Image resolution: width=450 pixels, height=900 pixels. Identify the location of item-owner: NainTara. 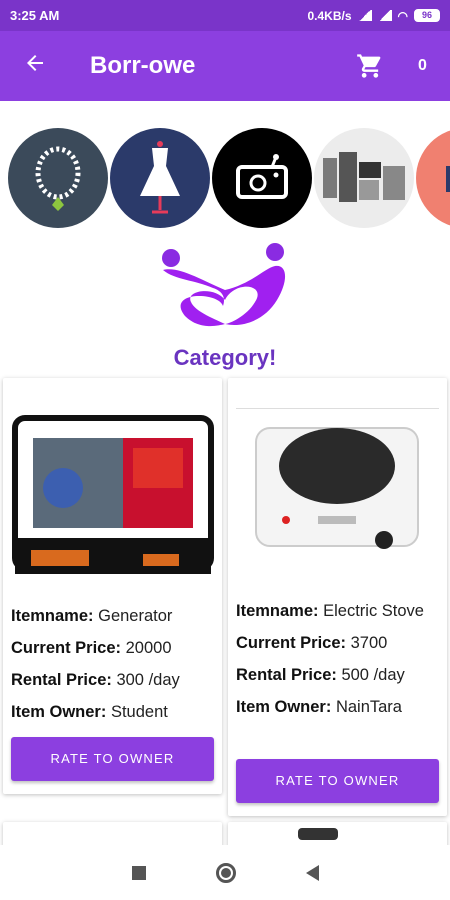
(366, 707).